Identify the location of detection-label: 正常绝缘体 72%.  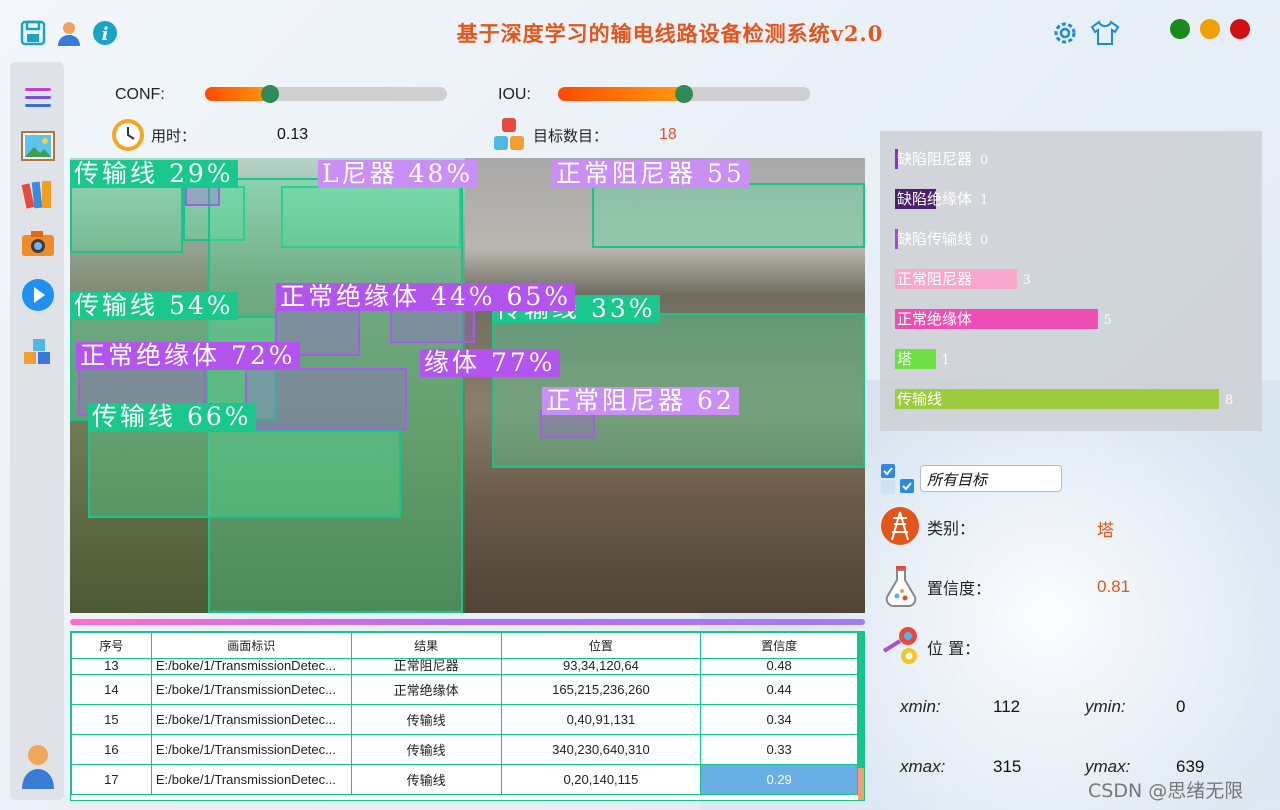
(188, 356).